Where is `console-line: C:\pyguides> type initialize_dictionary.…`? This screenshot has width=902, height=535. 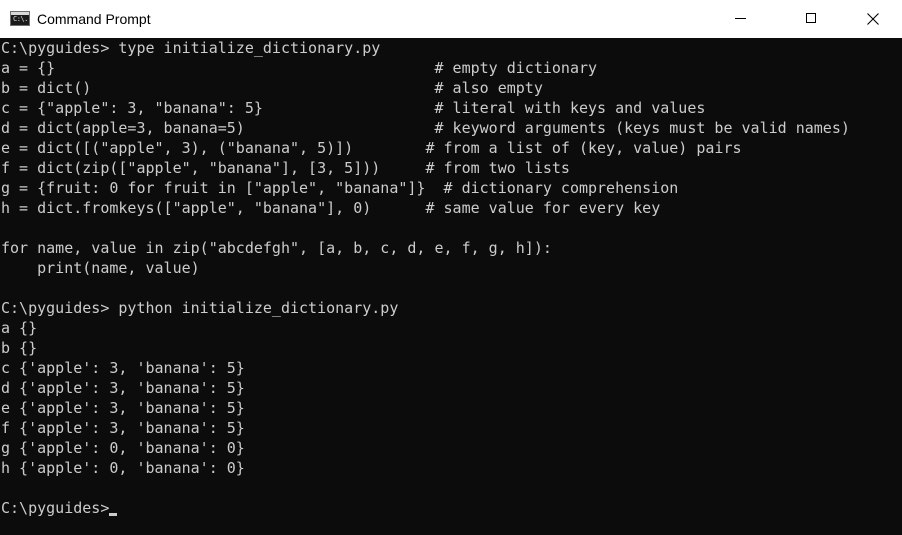
console-line: C:\pyguides> type initialize_dictionary.… is located at coordinates (191, 48).